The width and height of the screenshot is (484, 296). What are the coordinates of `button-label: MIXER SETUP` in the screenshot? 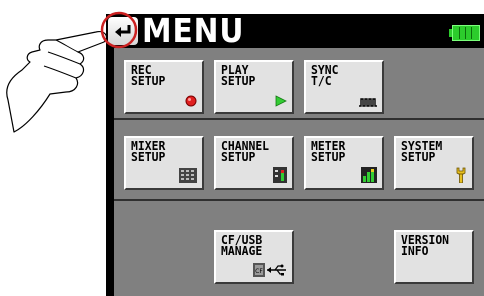 It's located at (148, 151).